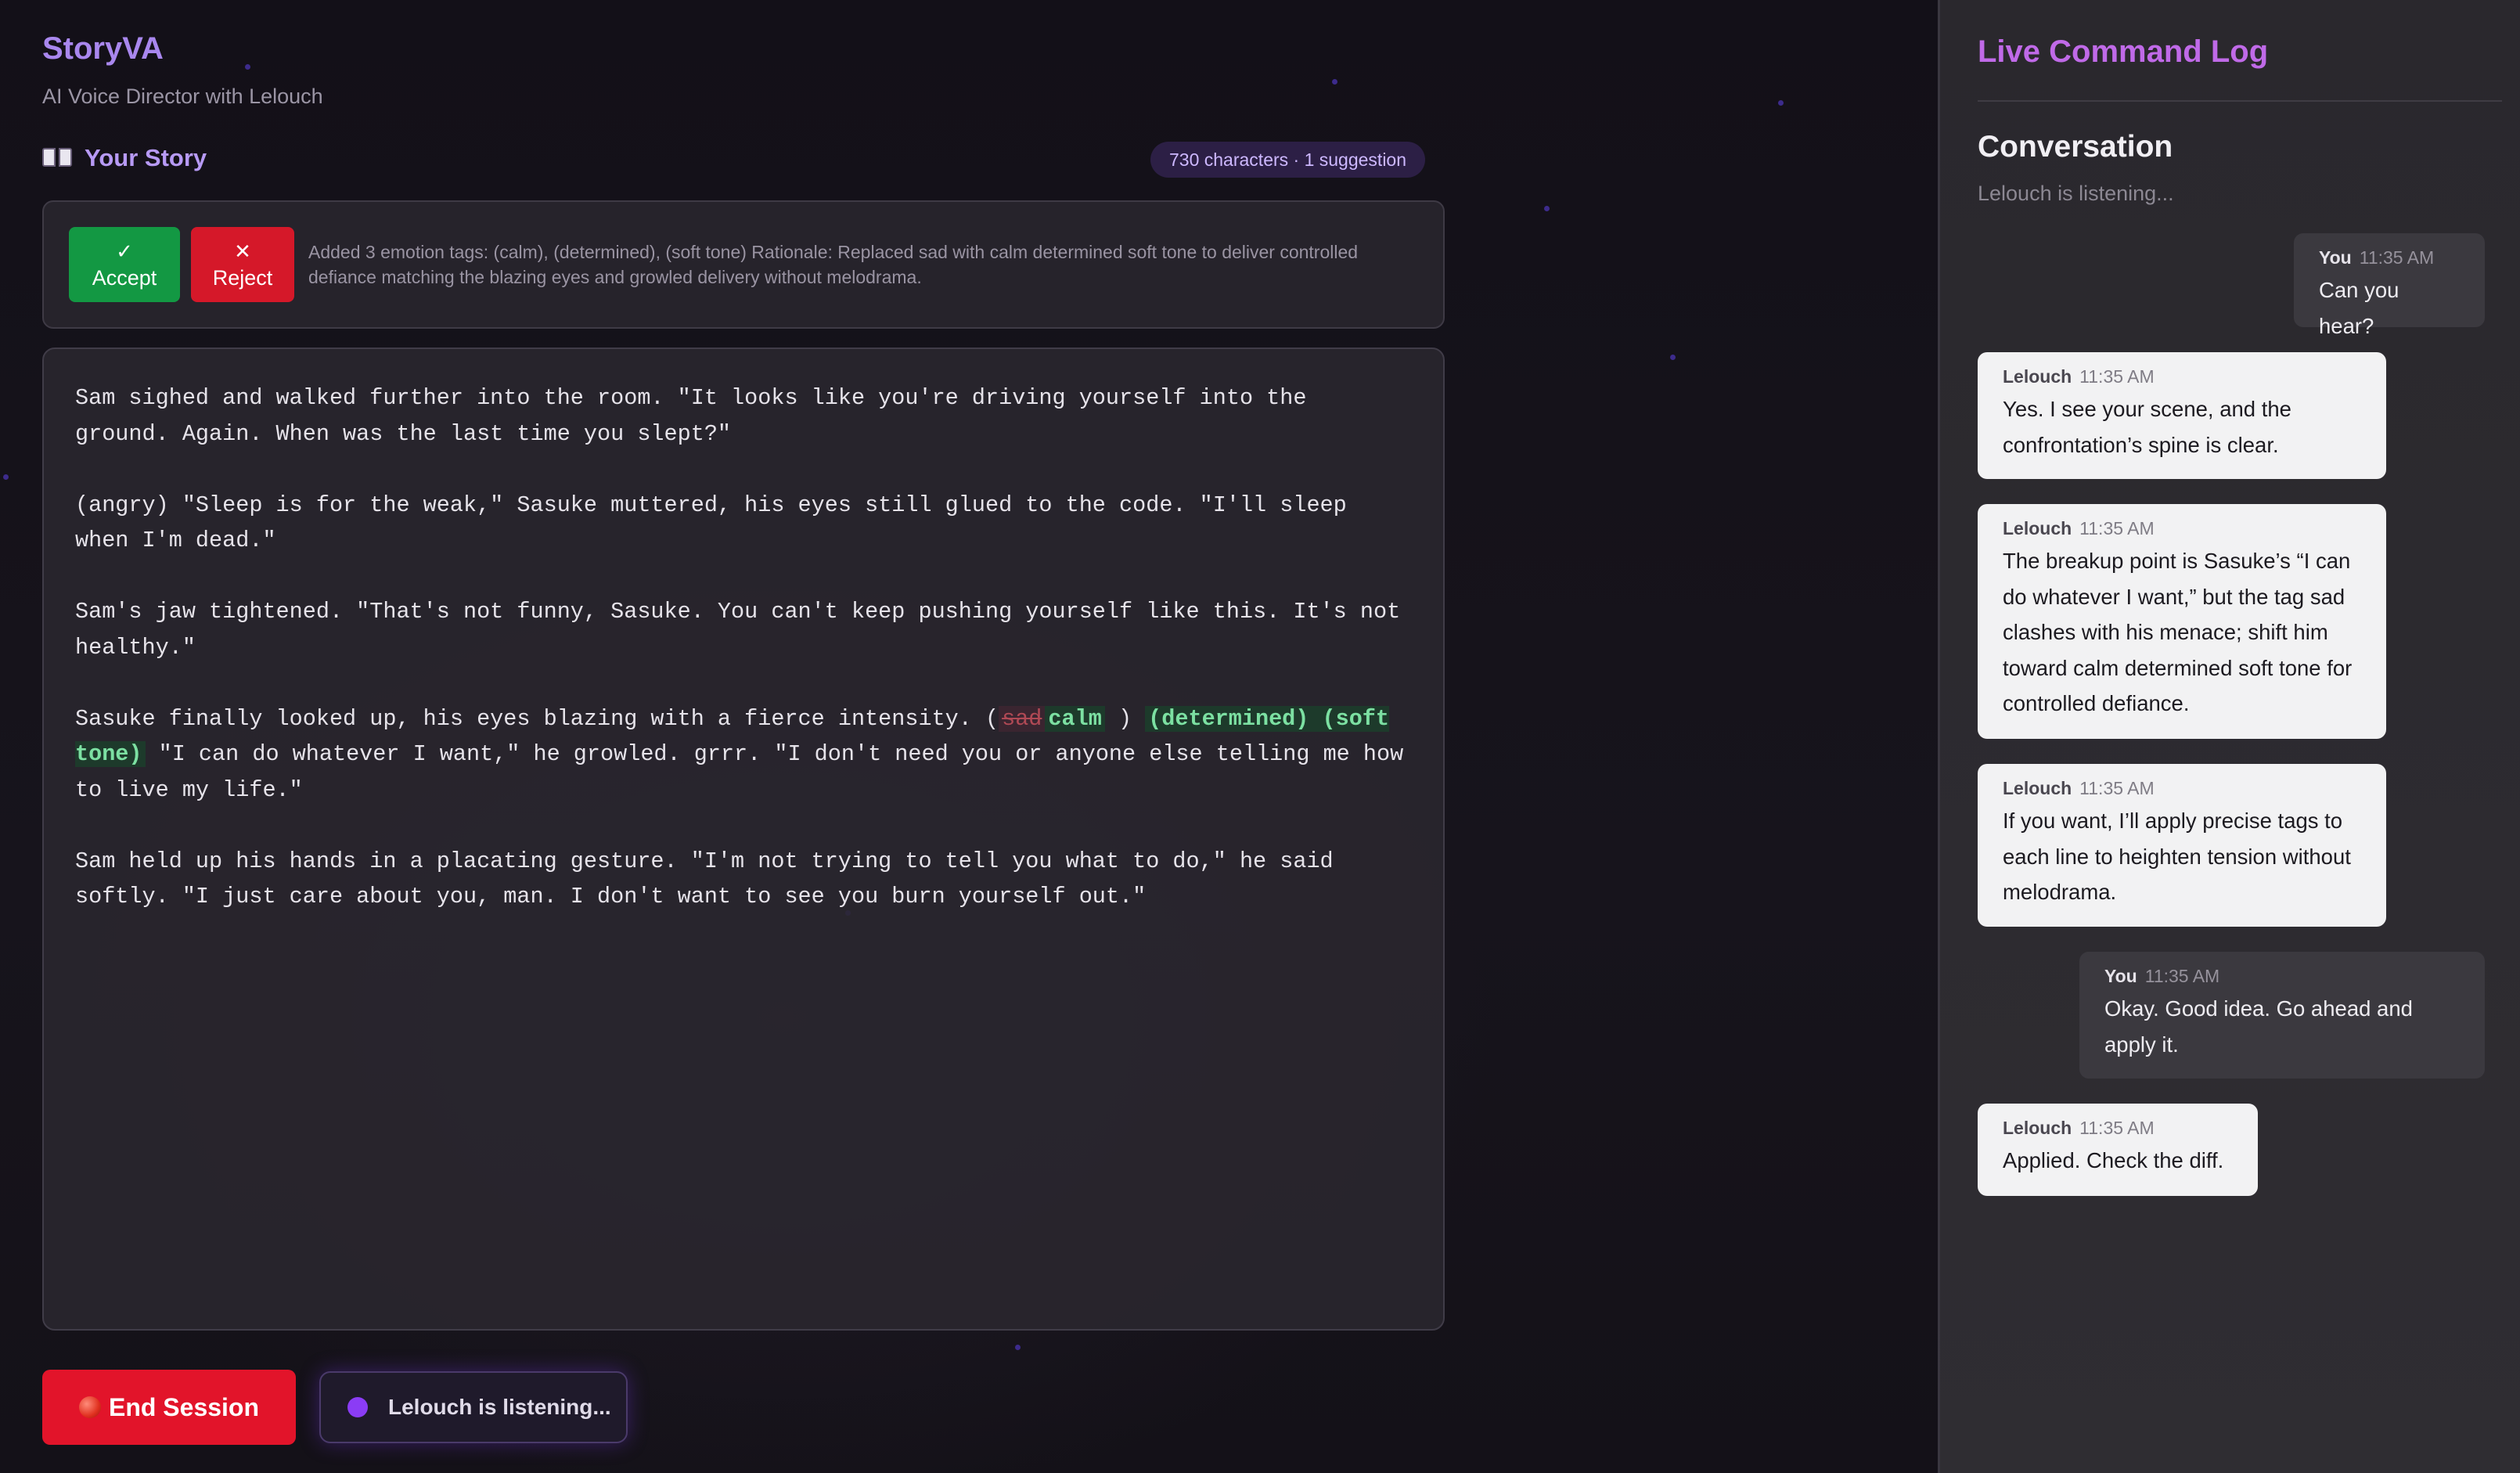 Image resolution: width=2520 pixels, height=1473 pixels. What do you see at coordinates (124, 277) in the screenshot?
I see `accept-label: Accept` at bounding box center [124, 277].